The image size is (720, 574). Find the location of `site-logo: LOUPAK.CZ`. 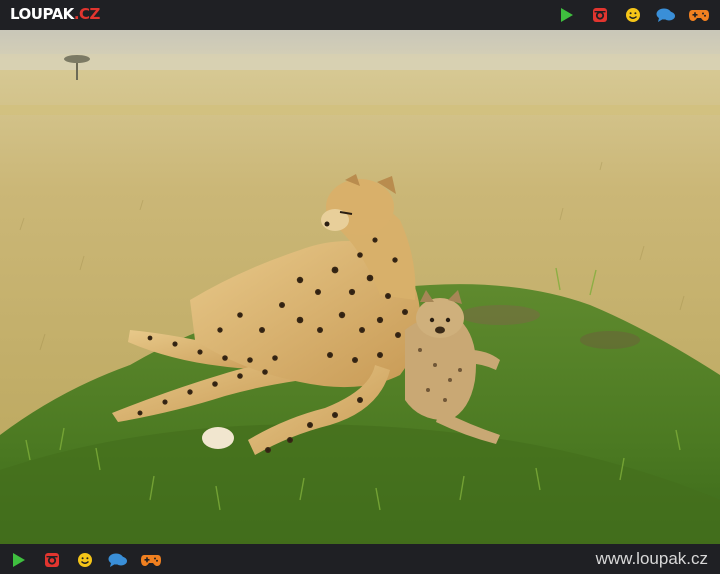

site-logo: LOUPAK.CZ is located at coordinates (55, 14).